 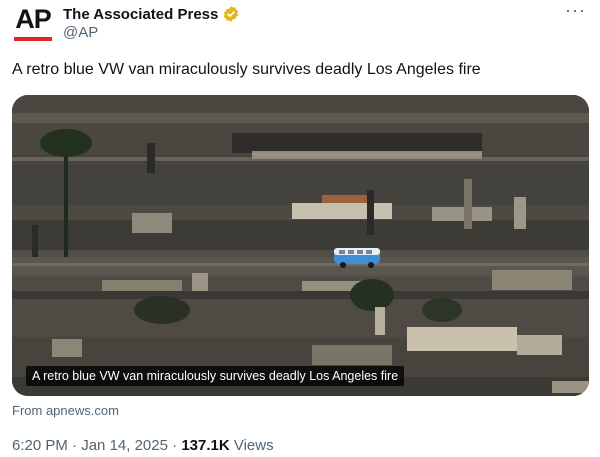 I want to click on tweet-time: 6:20 PM, so click(x=40, y=445).